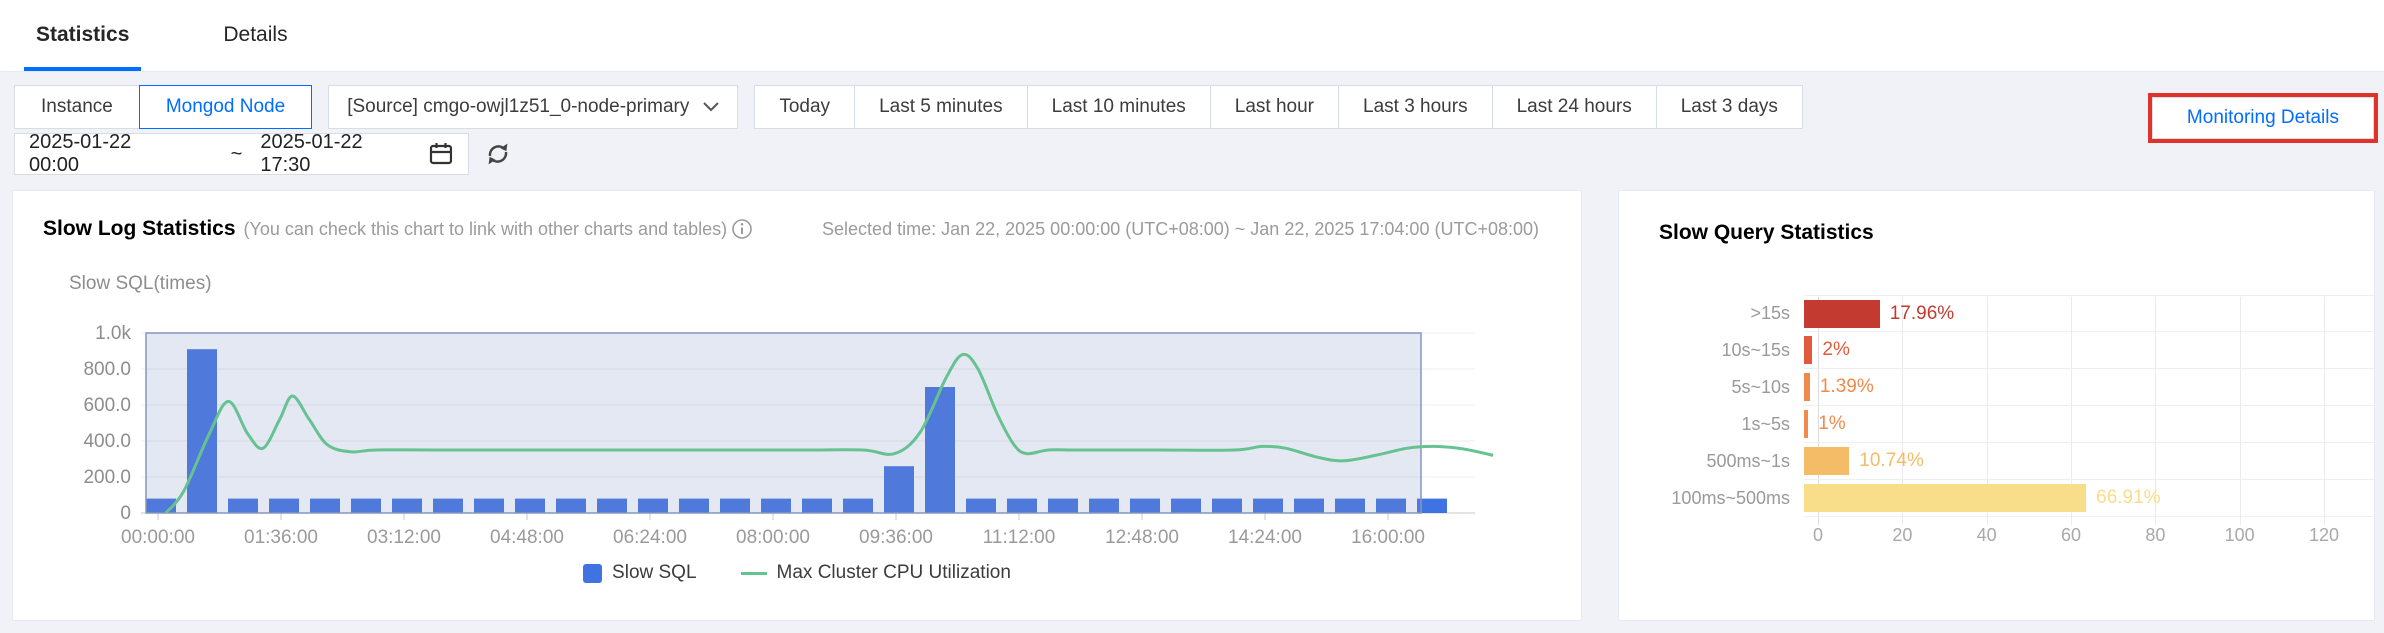 This screenshot has width=2384, height=633. Describe the element at coordinates (2090, 498) in the screenshot. I see `slow-query-bar-cell: 66.91%` at that location.